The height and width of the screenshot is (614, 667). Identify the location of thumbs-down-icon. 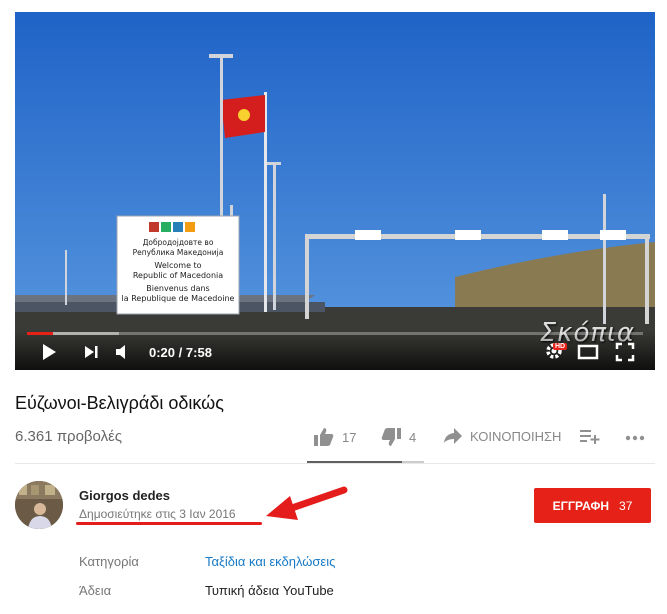
(391, 437).